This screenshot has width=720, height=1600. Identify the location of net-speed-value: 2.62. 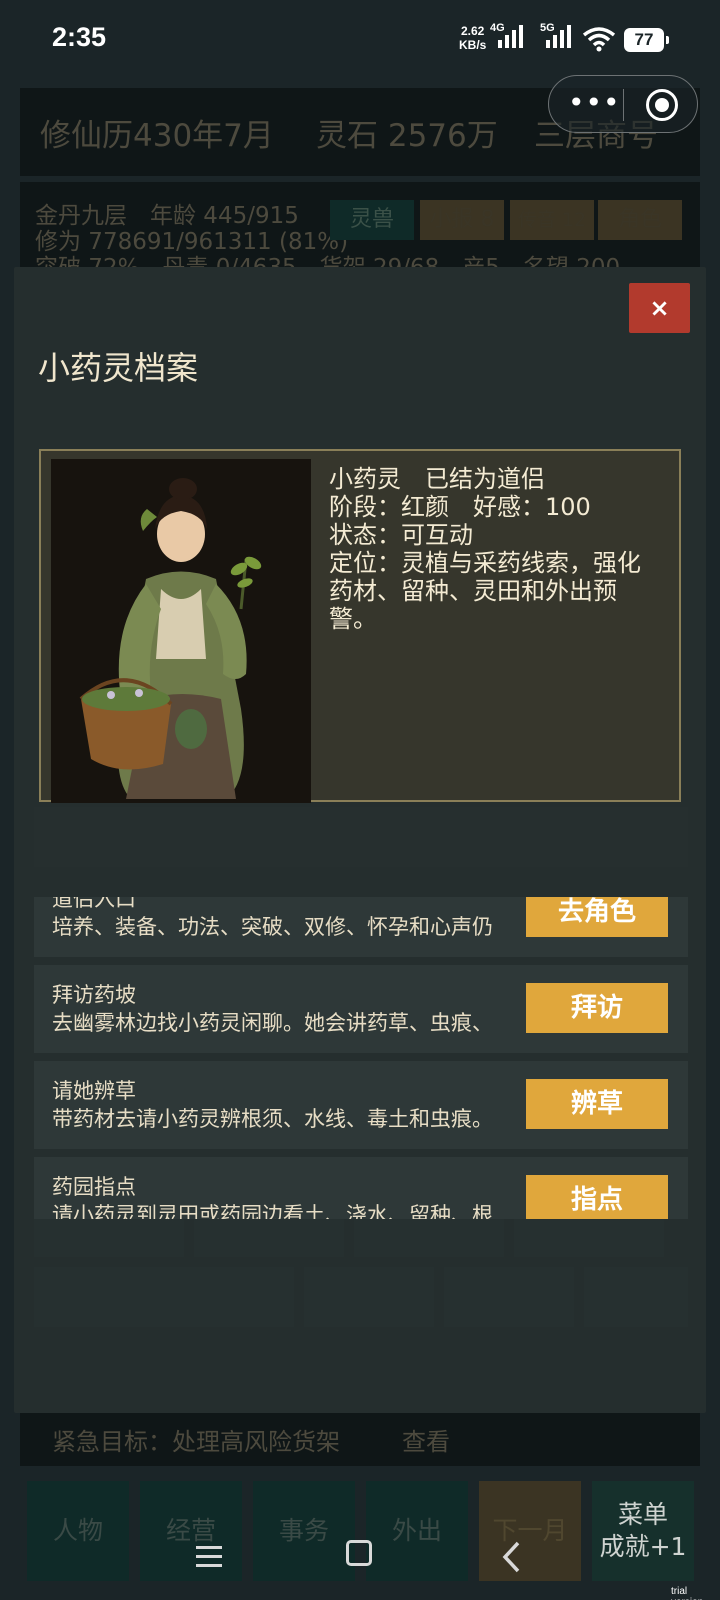
(472, 31).